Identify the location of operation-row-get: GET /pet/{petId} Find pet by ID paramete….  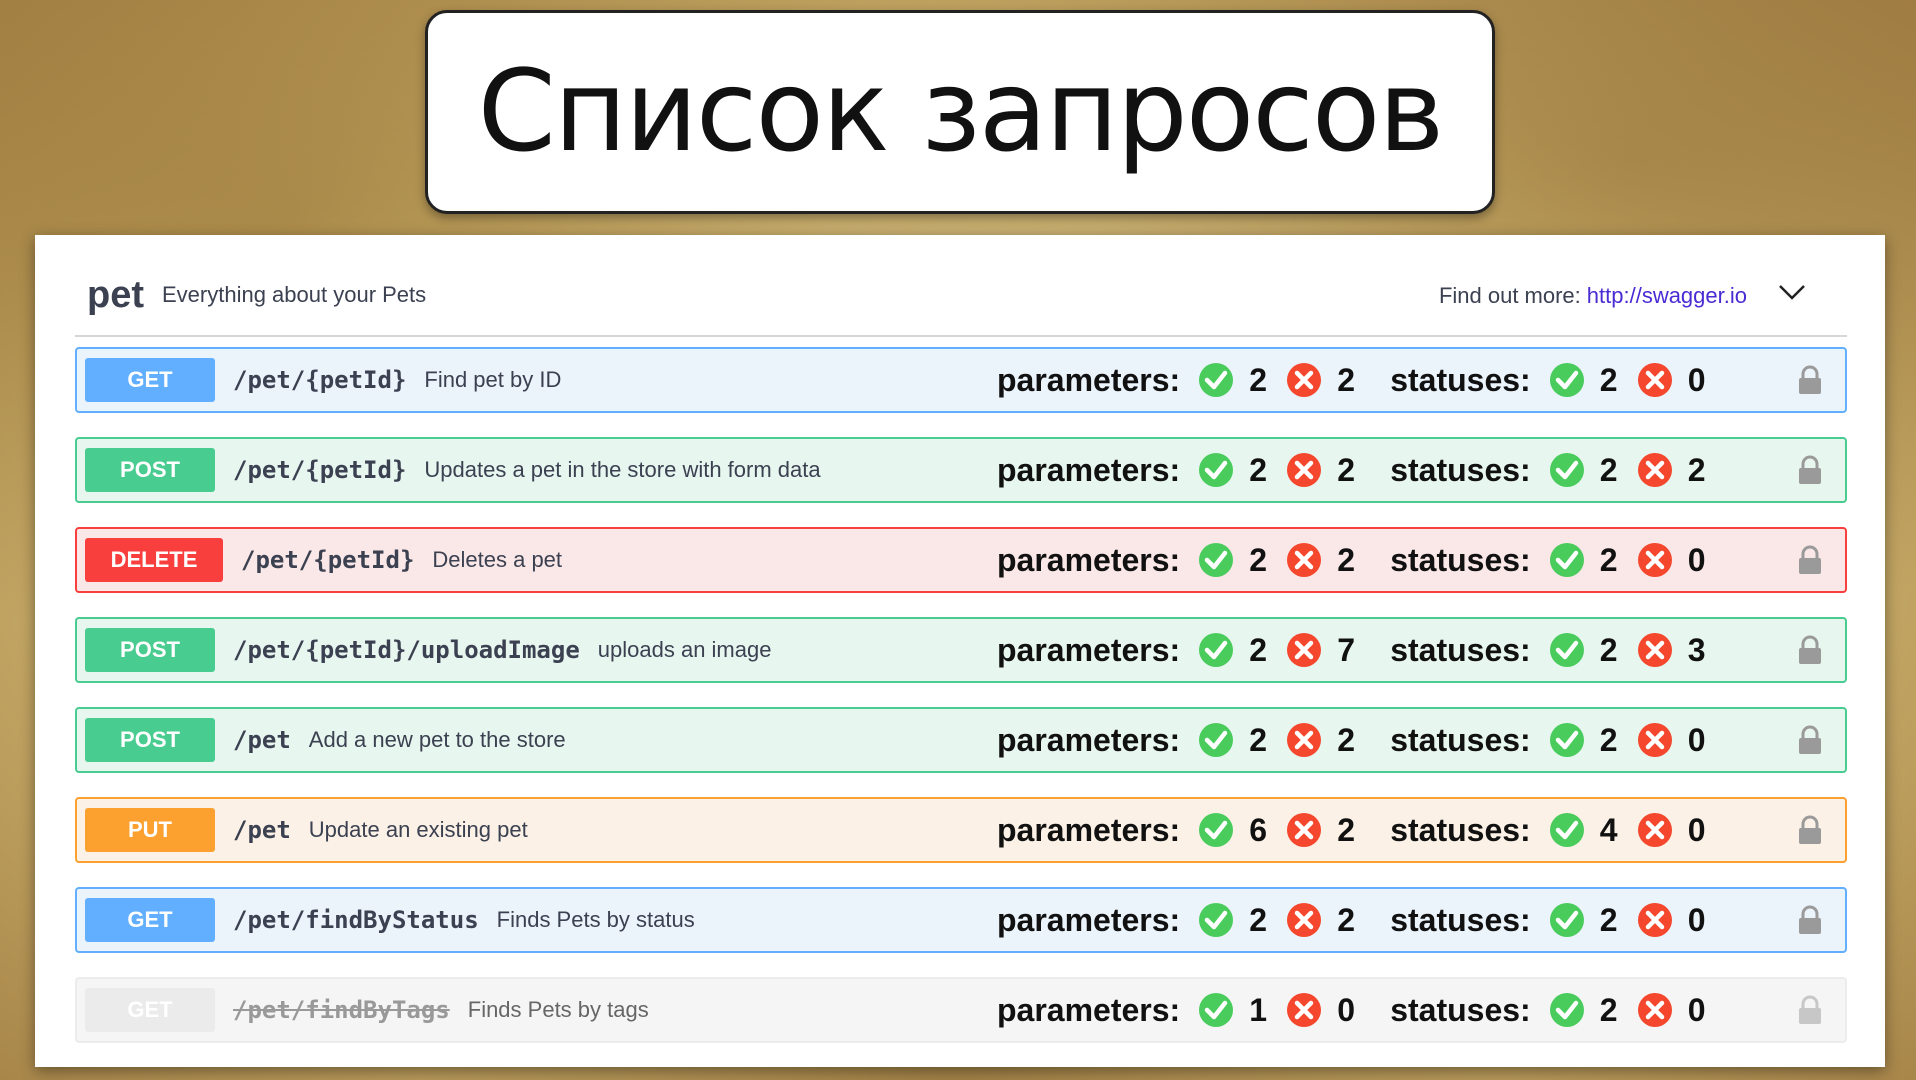
(961, 380).